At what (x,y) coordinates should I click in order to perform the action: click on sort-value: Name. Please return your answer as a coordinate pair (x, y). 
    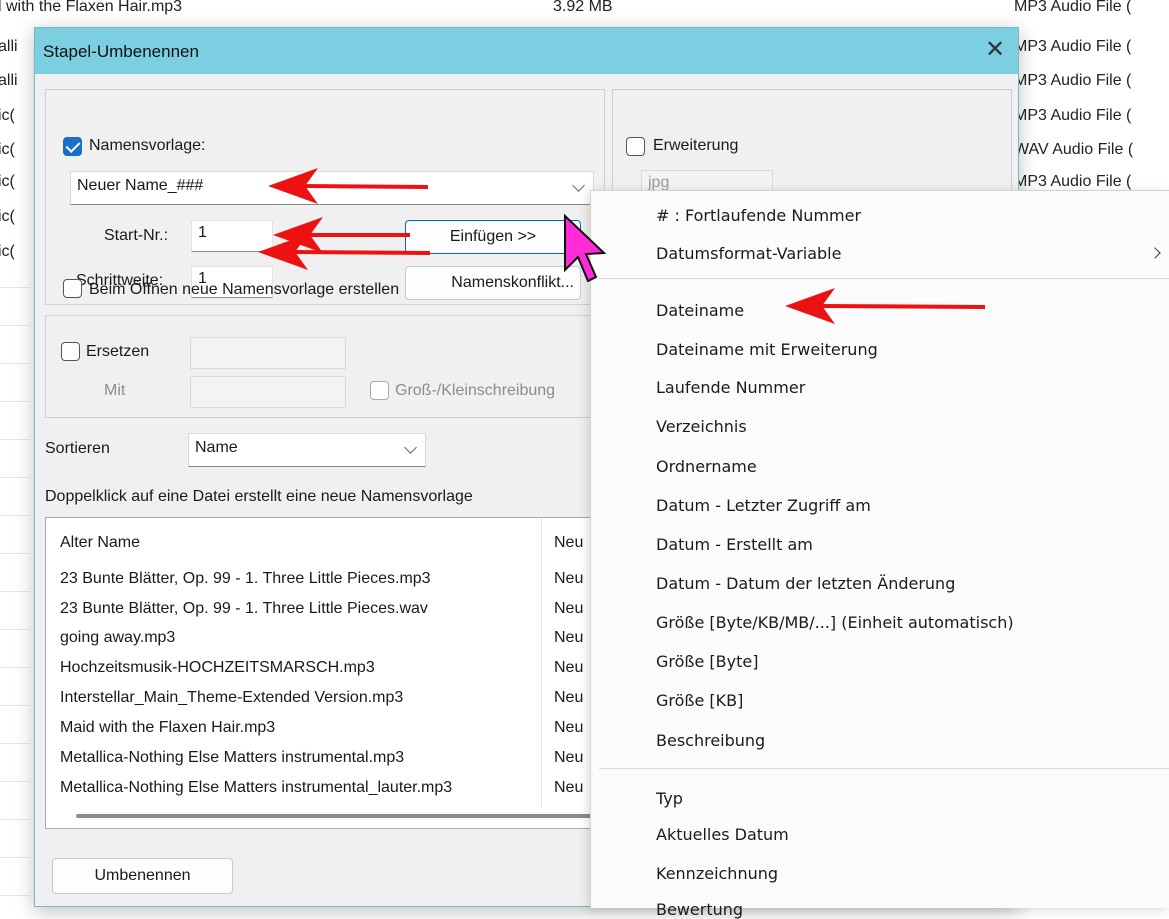
    Looking at the image, I should click on (216, 447).